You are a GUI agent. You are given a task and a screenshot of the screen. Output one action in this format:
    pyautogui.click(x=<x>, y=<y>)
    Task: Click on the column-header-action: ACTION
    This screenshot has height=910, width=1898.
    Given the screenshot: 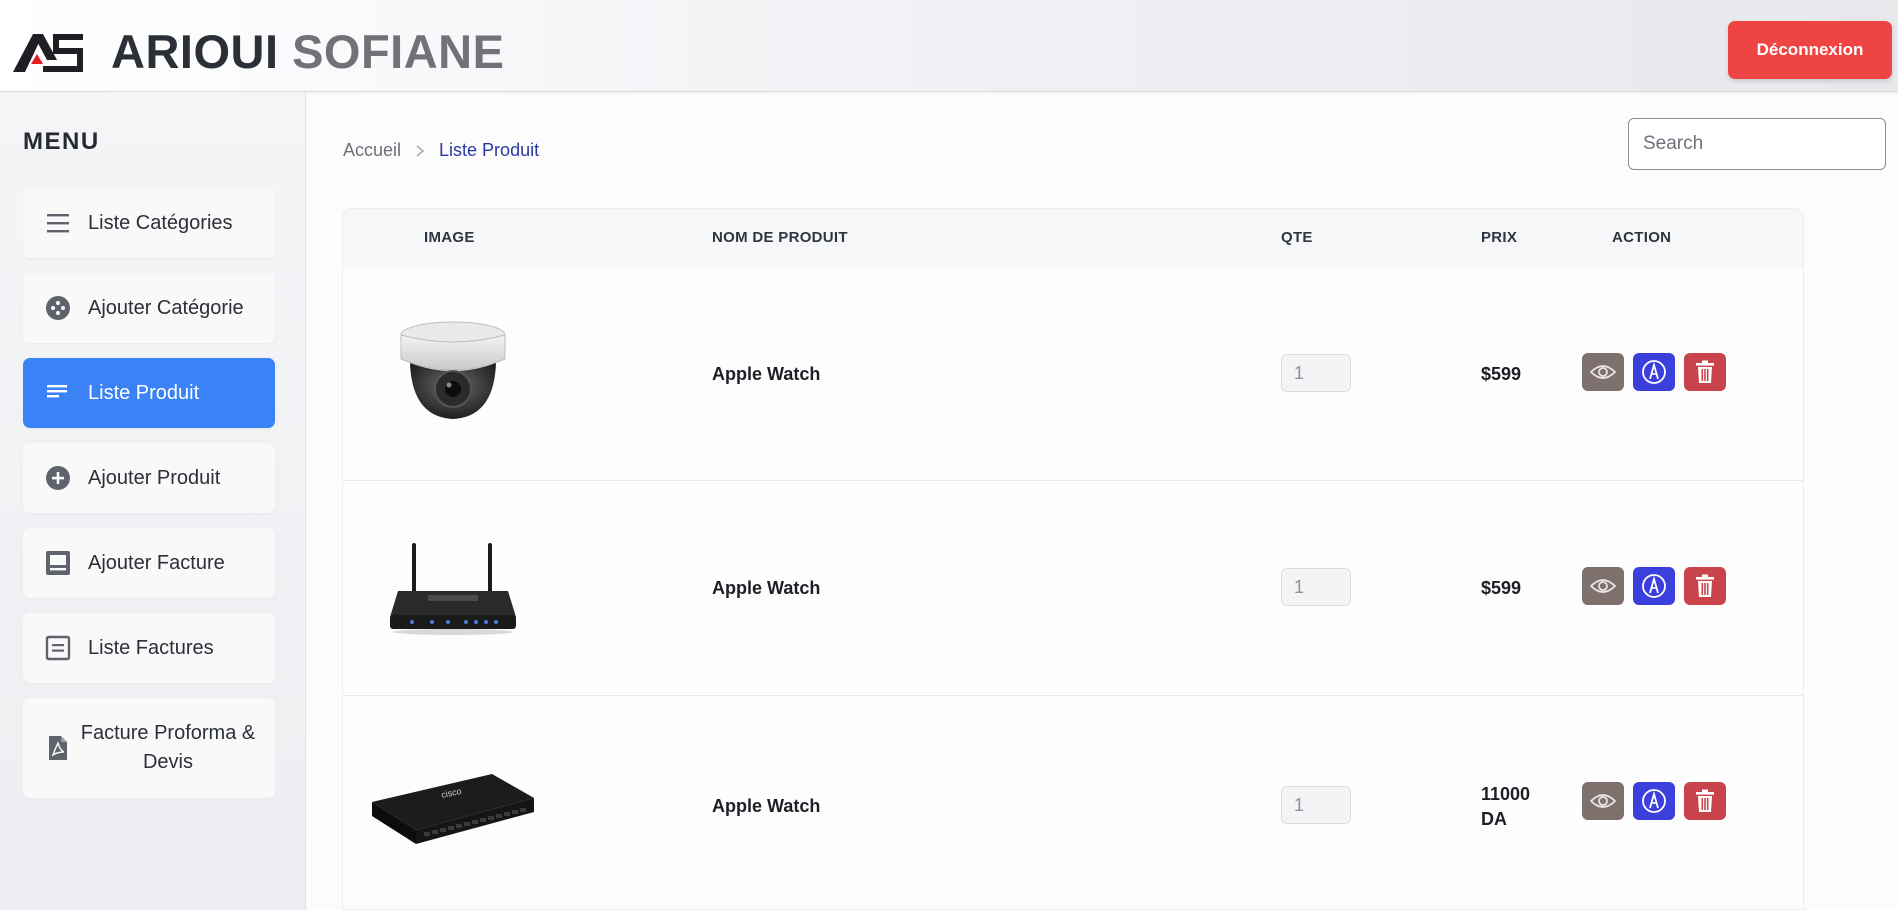 What is the action you would take?
    pyautogui.click(x=1642, y=237)
    